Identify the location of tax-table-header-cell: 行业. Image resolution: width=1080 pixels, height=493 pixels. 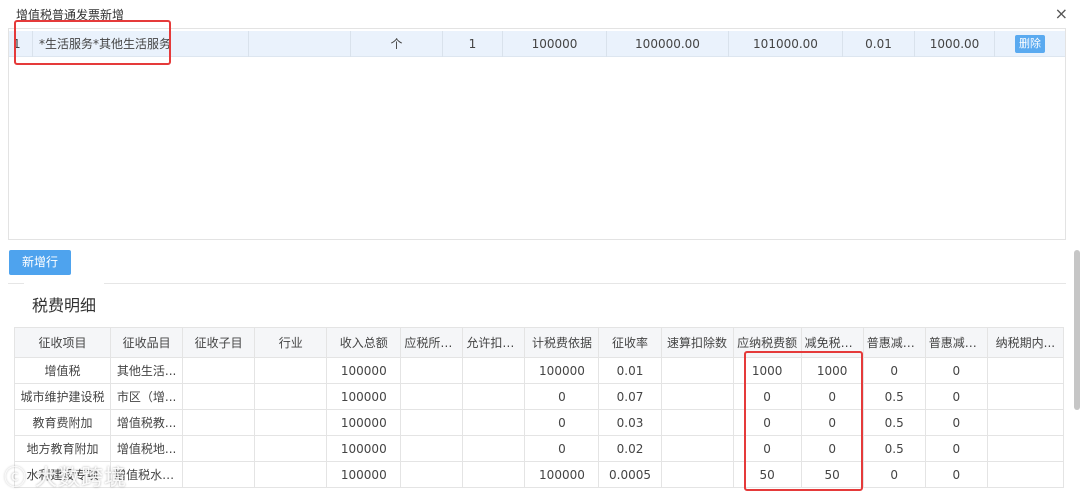
(291, 342).